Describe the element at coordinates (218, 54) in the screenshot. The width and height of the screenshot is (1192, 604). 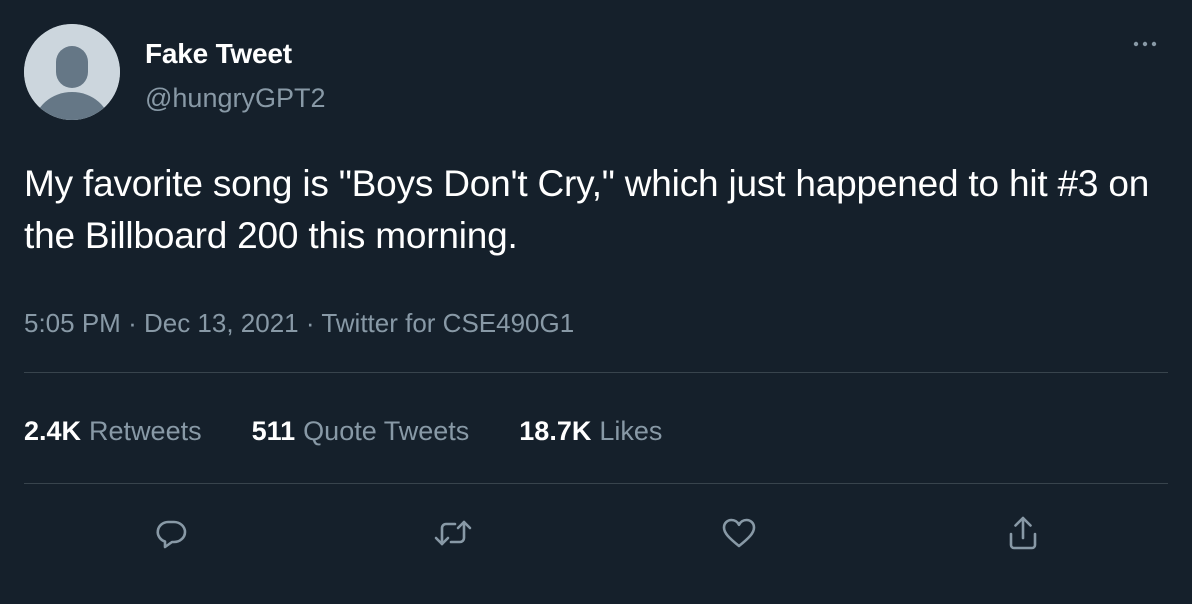
I see `display-name: Fake Tweet` at that location.